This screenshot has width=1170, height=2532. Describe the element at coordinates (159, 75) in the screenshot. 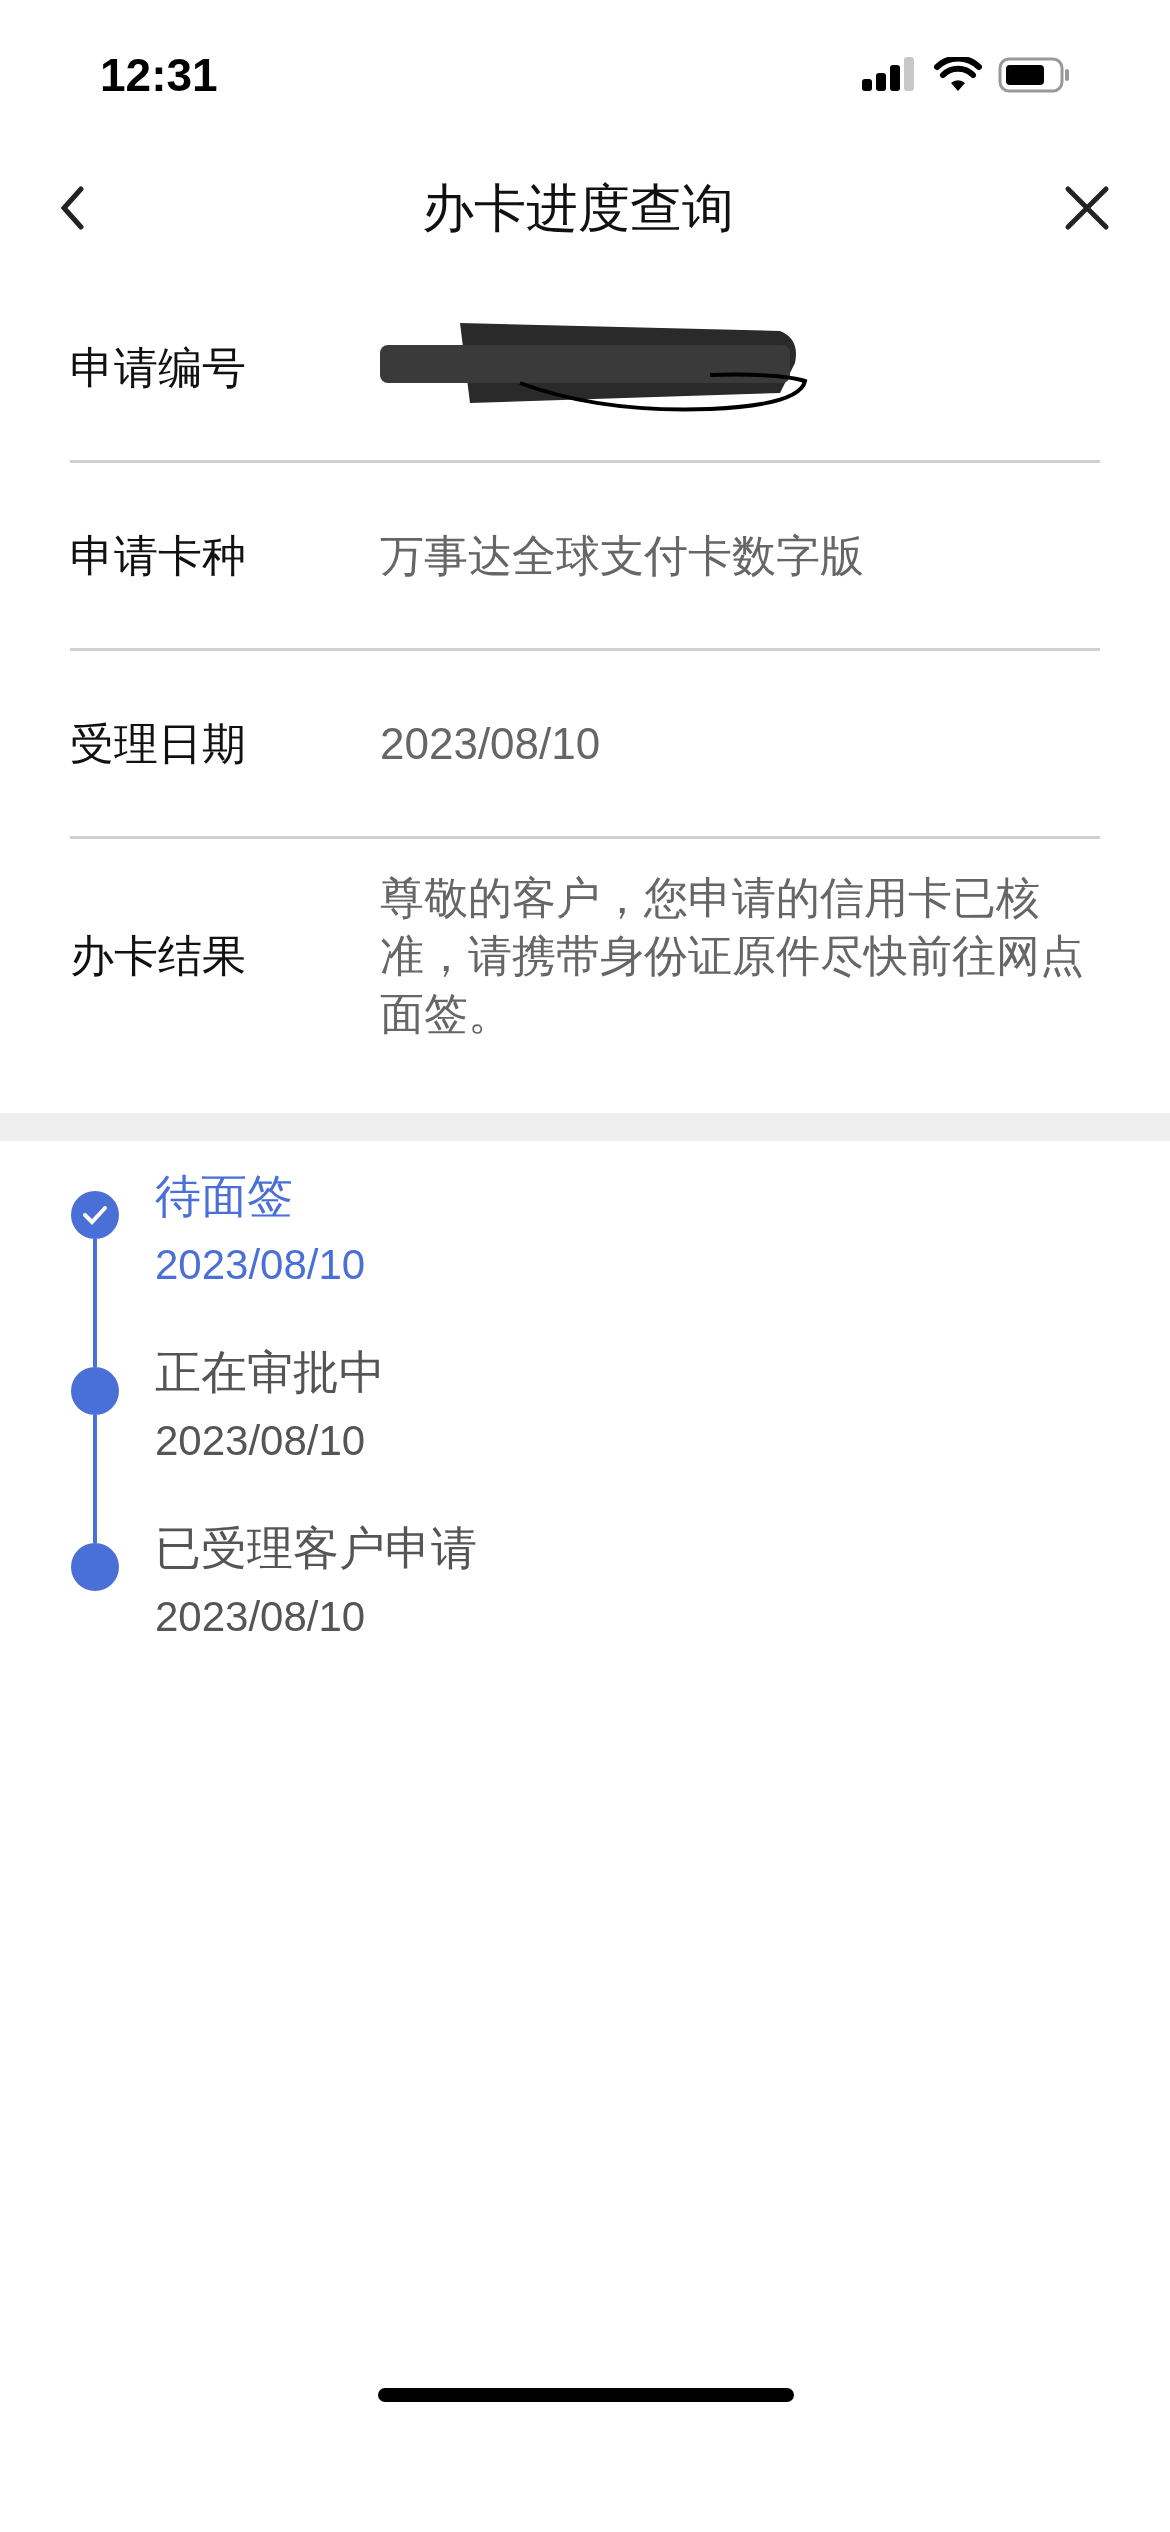

I see `status-time: 12:31` at that location.